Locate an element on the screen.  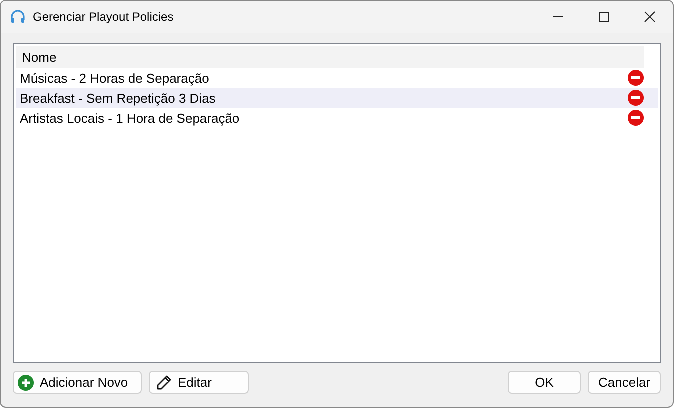
policy-name: Breakfast - Sem Repetição 3 Dias is located at coordinates (118, 98).